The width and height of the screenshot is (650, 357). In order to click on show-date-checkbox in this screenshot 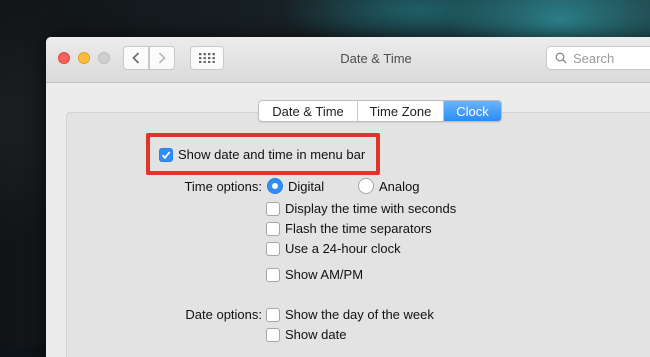, I will do `click(273, 334)`.